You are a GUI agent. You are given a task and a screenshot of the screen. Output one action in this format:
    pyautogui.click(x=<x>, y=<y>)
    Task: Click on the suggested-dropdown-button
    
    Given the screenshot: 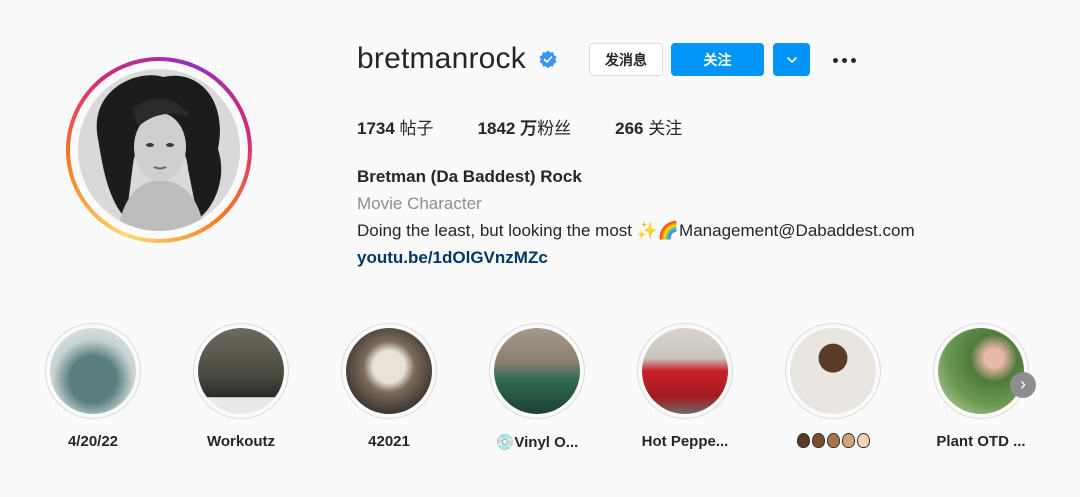 What is the action you would take?
    pyautogui.click(x=791, y=59)
    